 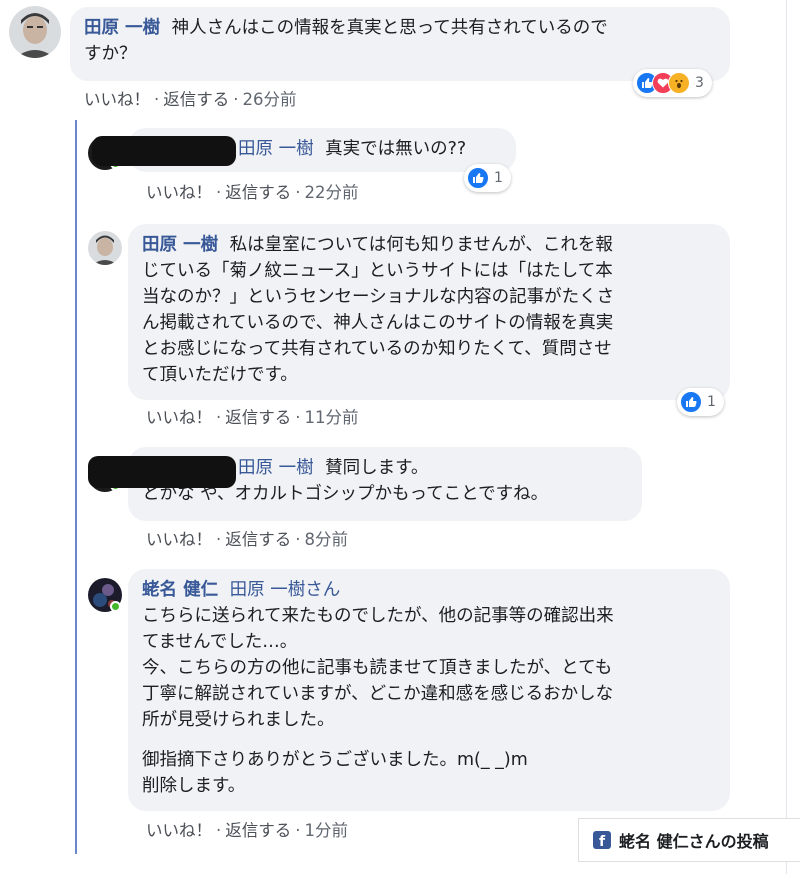 I want to click on reaction-count: 3, so click(x=699, y=83).